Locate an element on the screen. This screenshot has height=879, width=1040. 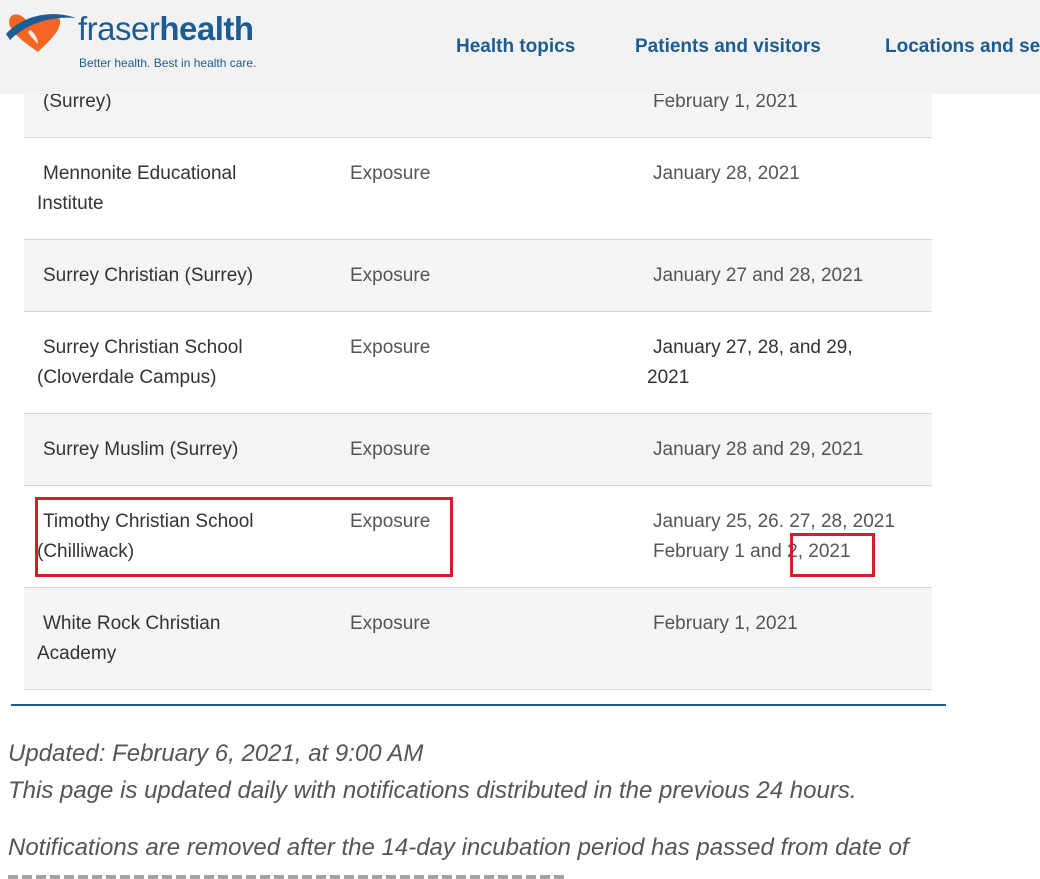
nav-health-topics: Health topics is located at coordinates (515, 47).